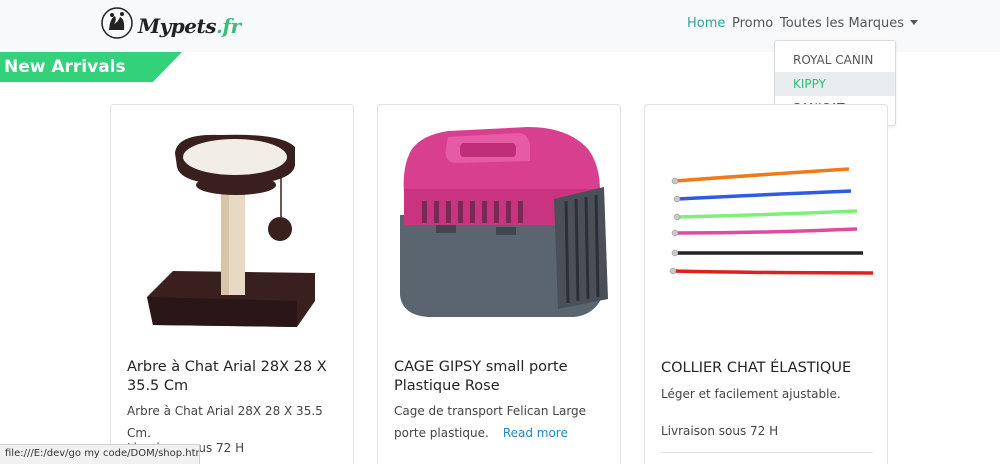  I want to click on cat-collars-image, so click(771, 221).